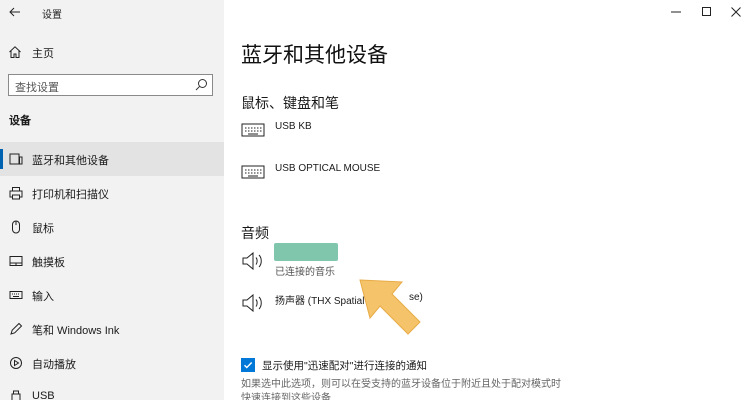 The height and width of the screenshot is (400, 751). What do you see at coordinates (43, 395) in the screenshot?
I see `sidebar-item-label: USB` at bounding box center [43, 395].